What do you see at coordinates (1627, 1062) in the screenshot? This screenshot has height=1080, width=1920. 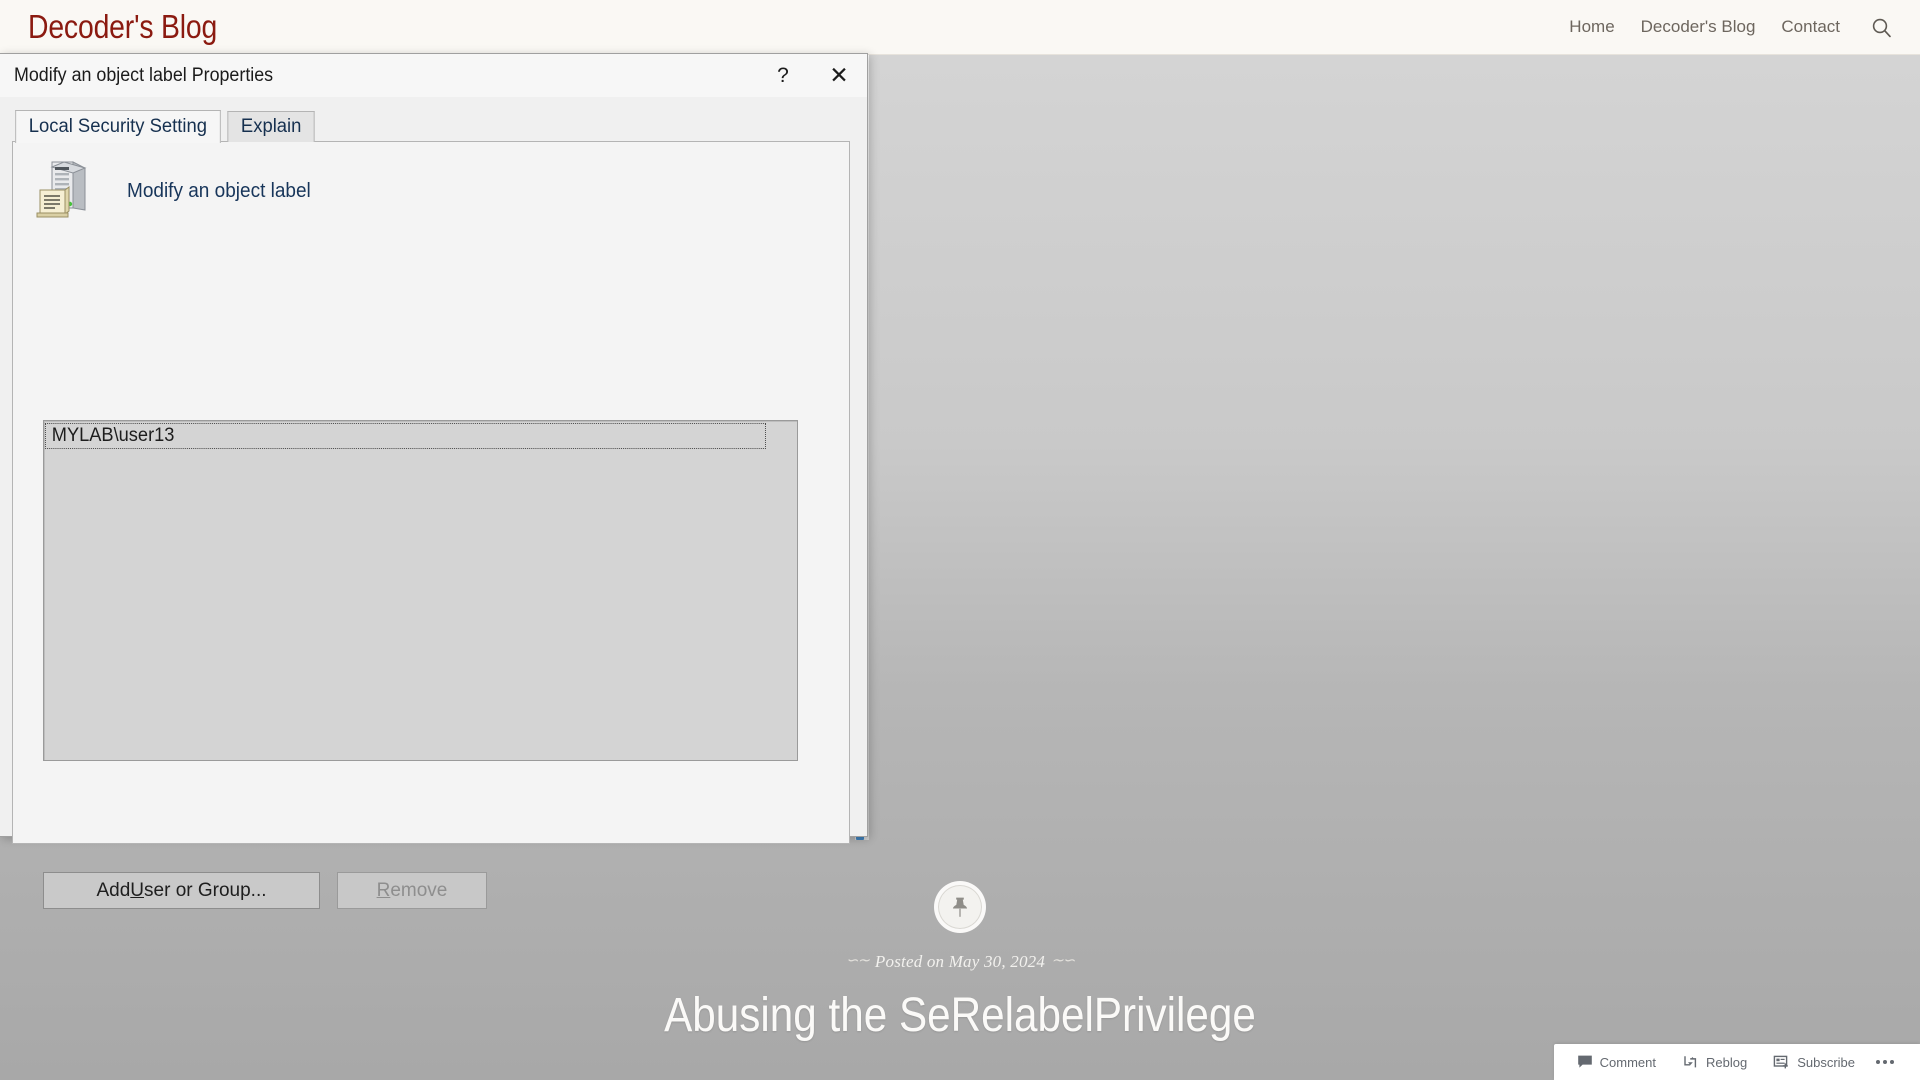 I see `comment-label: Comment` at bounding box center [1627, 1062].